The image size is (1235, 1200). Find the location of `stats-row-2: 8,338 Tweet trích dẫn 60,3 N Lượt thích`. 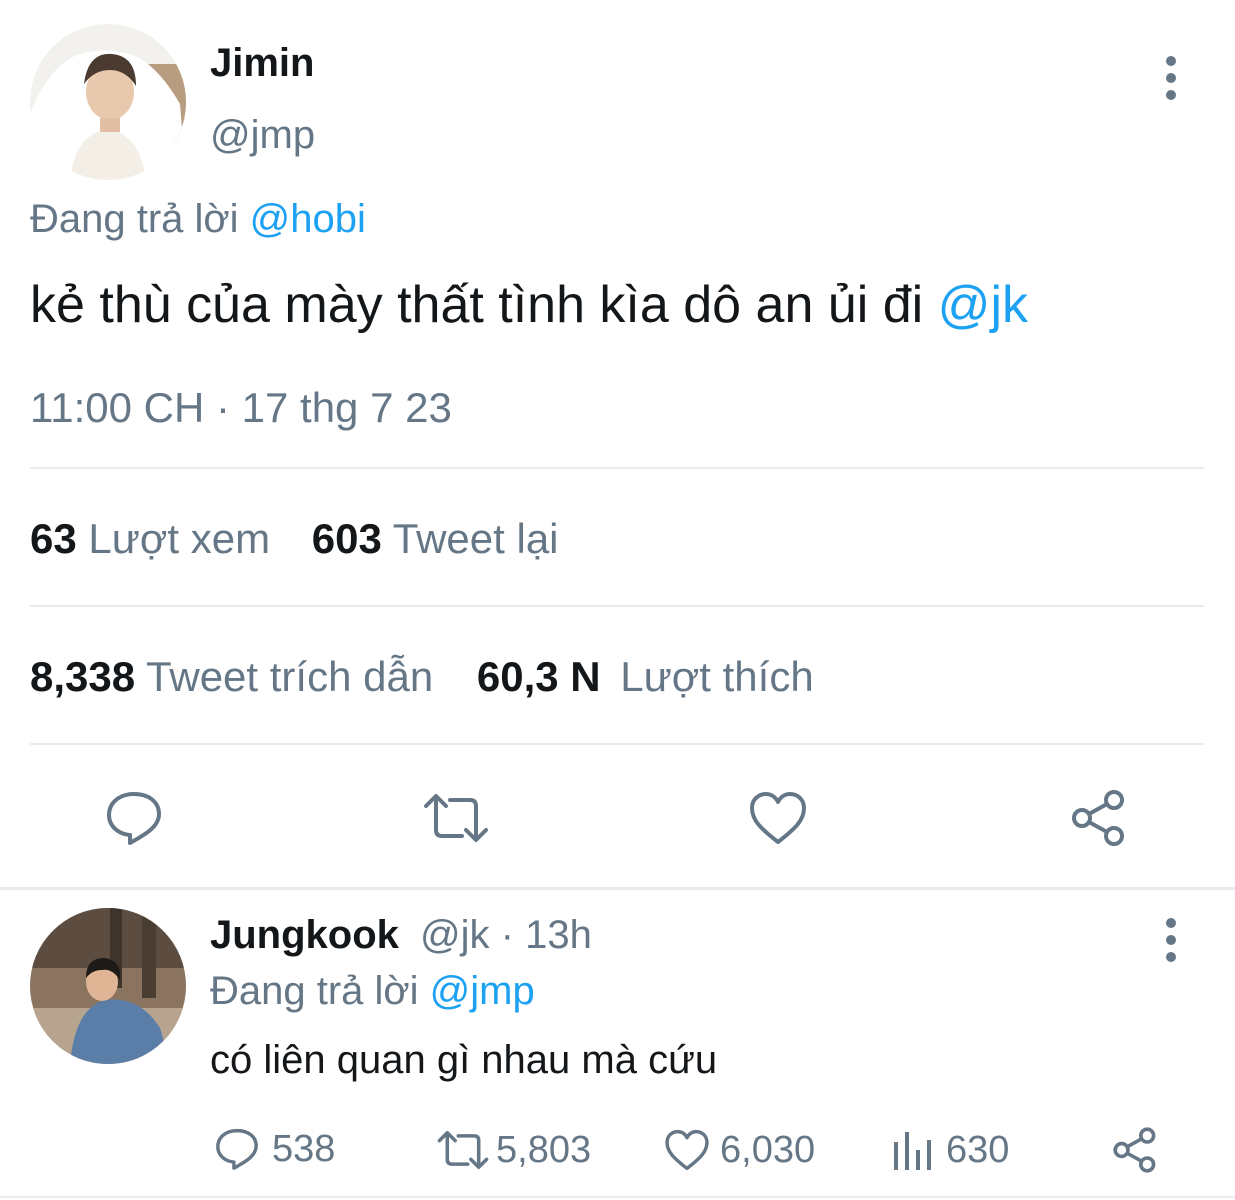

stats-row-2: 8,338 Tweet trích dẫn 60,3 N Lượt thích is located at coordinates (422, 677).